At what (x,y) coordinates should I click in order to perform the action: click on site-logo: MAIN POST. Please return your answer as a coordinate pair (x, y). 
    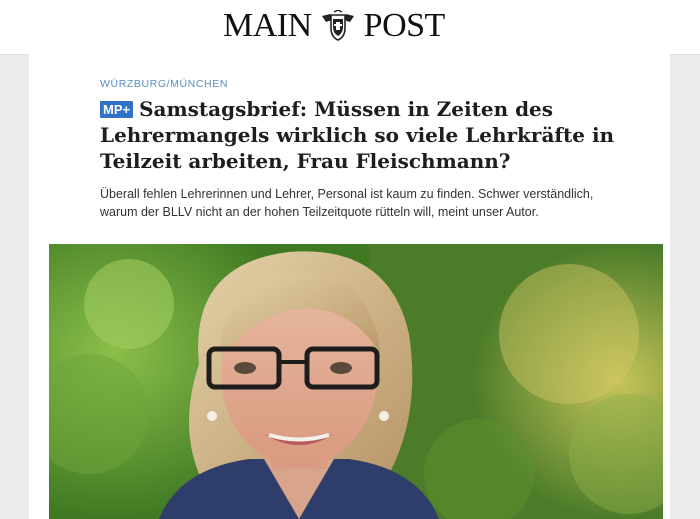
    Looking at the image, I should click on (334, 25).